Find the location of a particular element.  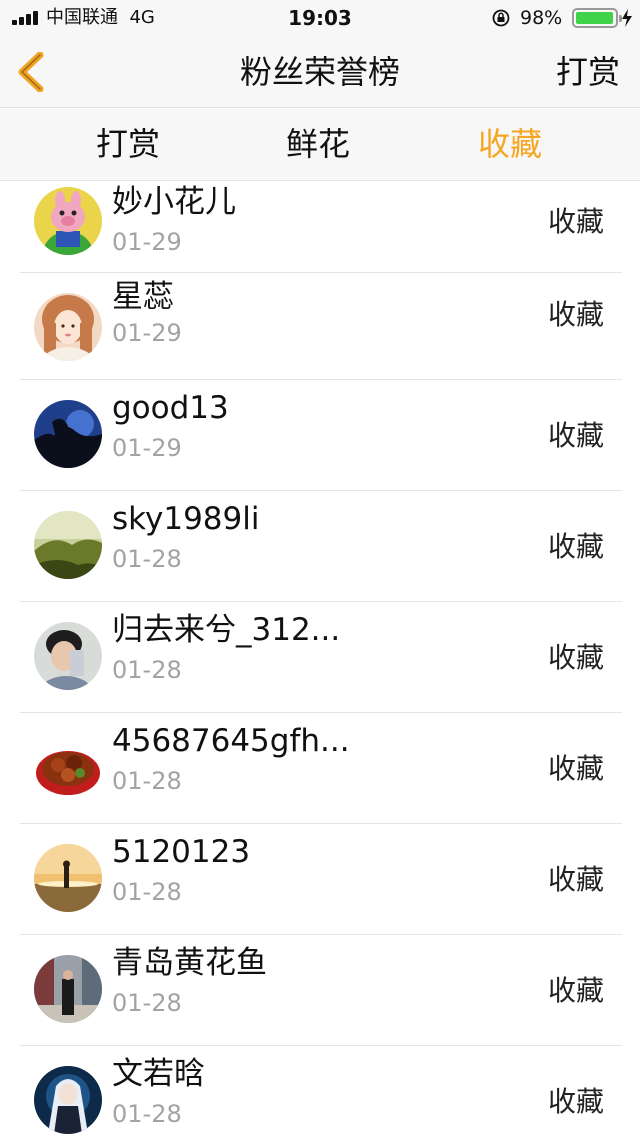

fan-name: 5120123 is located at coordinates (181, 852).